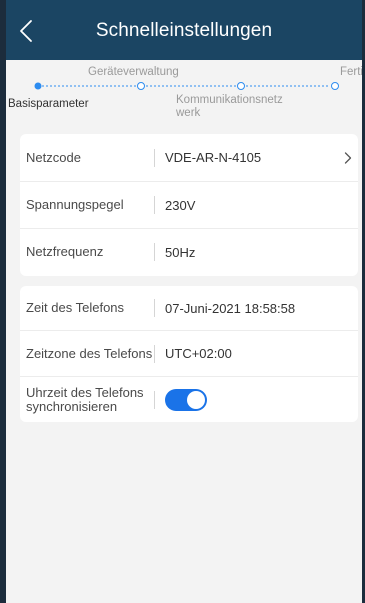 This screenshot has width=365, height=603. Describe the element at coordinates (229, 106) in the screenshot. I see `step-label-kommunikationsnetzwerk: Kommunikationsnetz werk` at that location.